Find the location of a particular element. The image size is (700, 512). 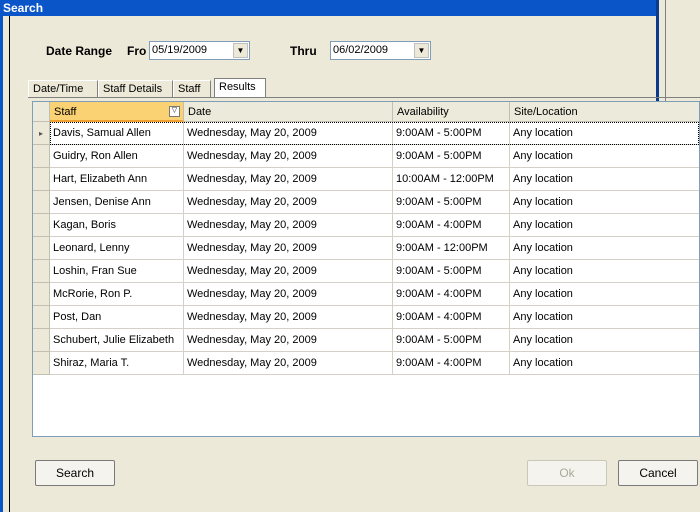

window-frame-left is located at coordinates (1, 264).